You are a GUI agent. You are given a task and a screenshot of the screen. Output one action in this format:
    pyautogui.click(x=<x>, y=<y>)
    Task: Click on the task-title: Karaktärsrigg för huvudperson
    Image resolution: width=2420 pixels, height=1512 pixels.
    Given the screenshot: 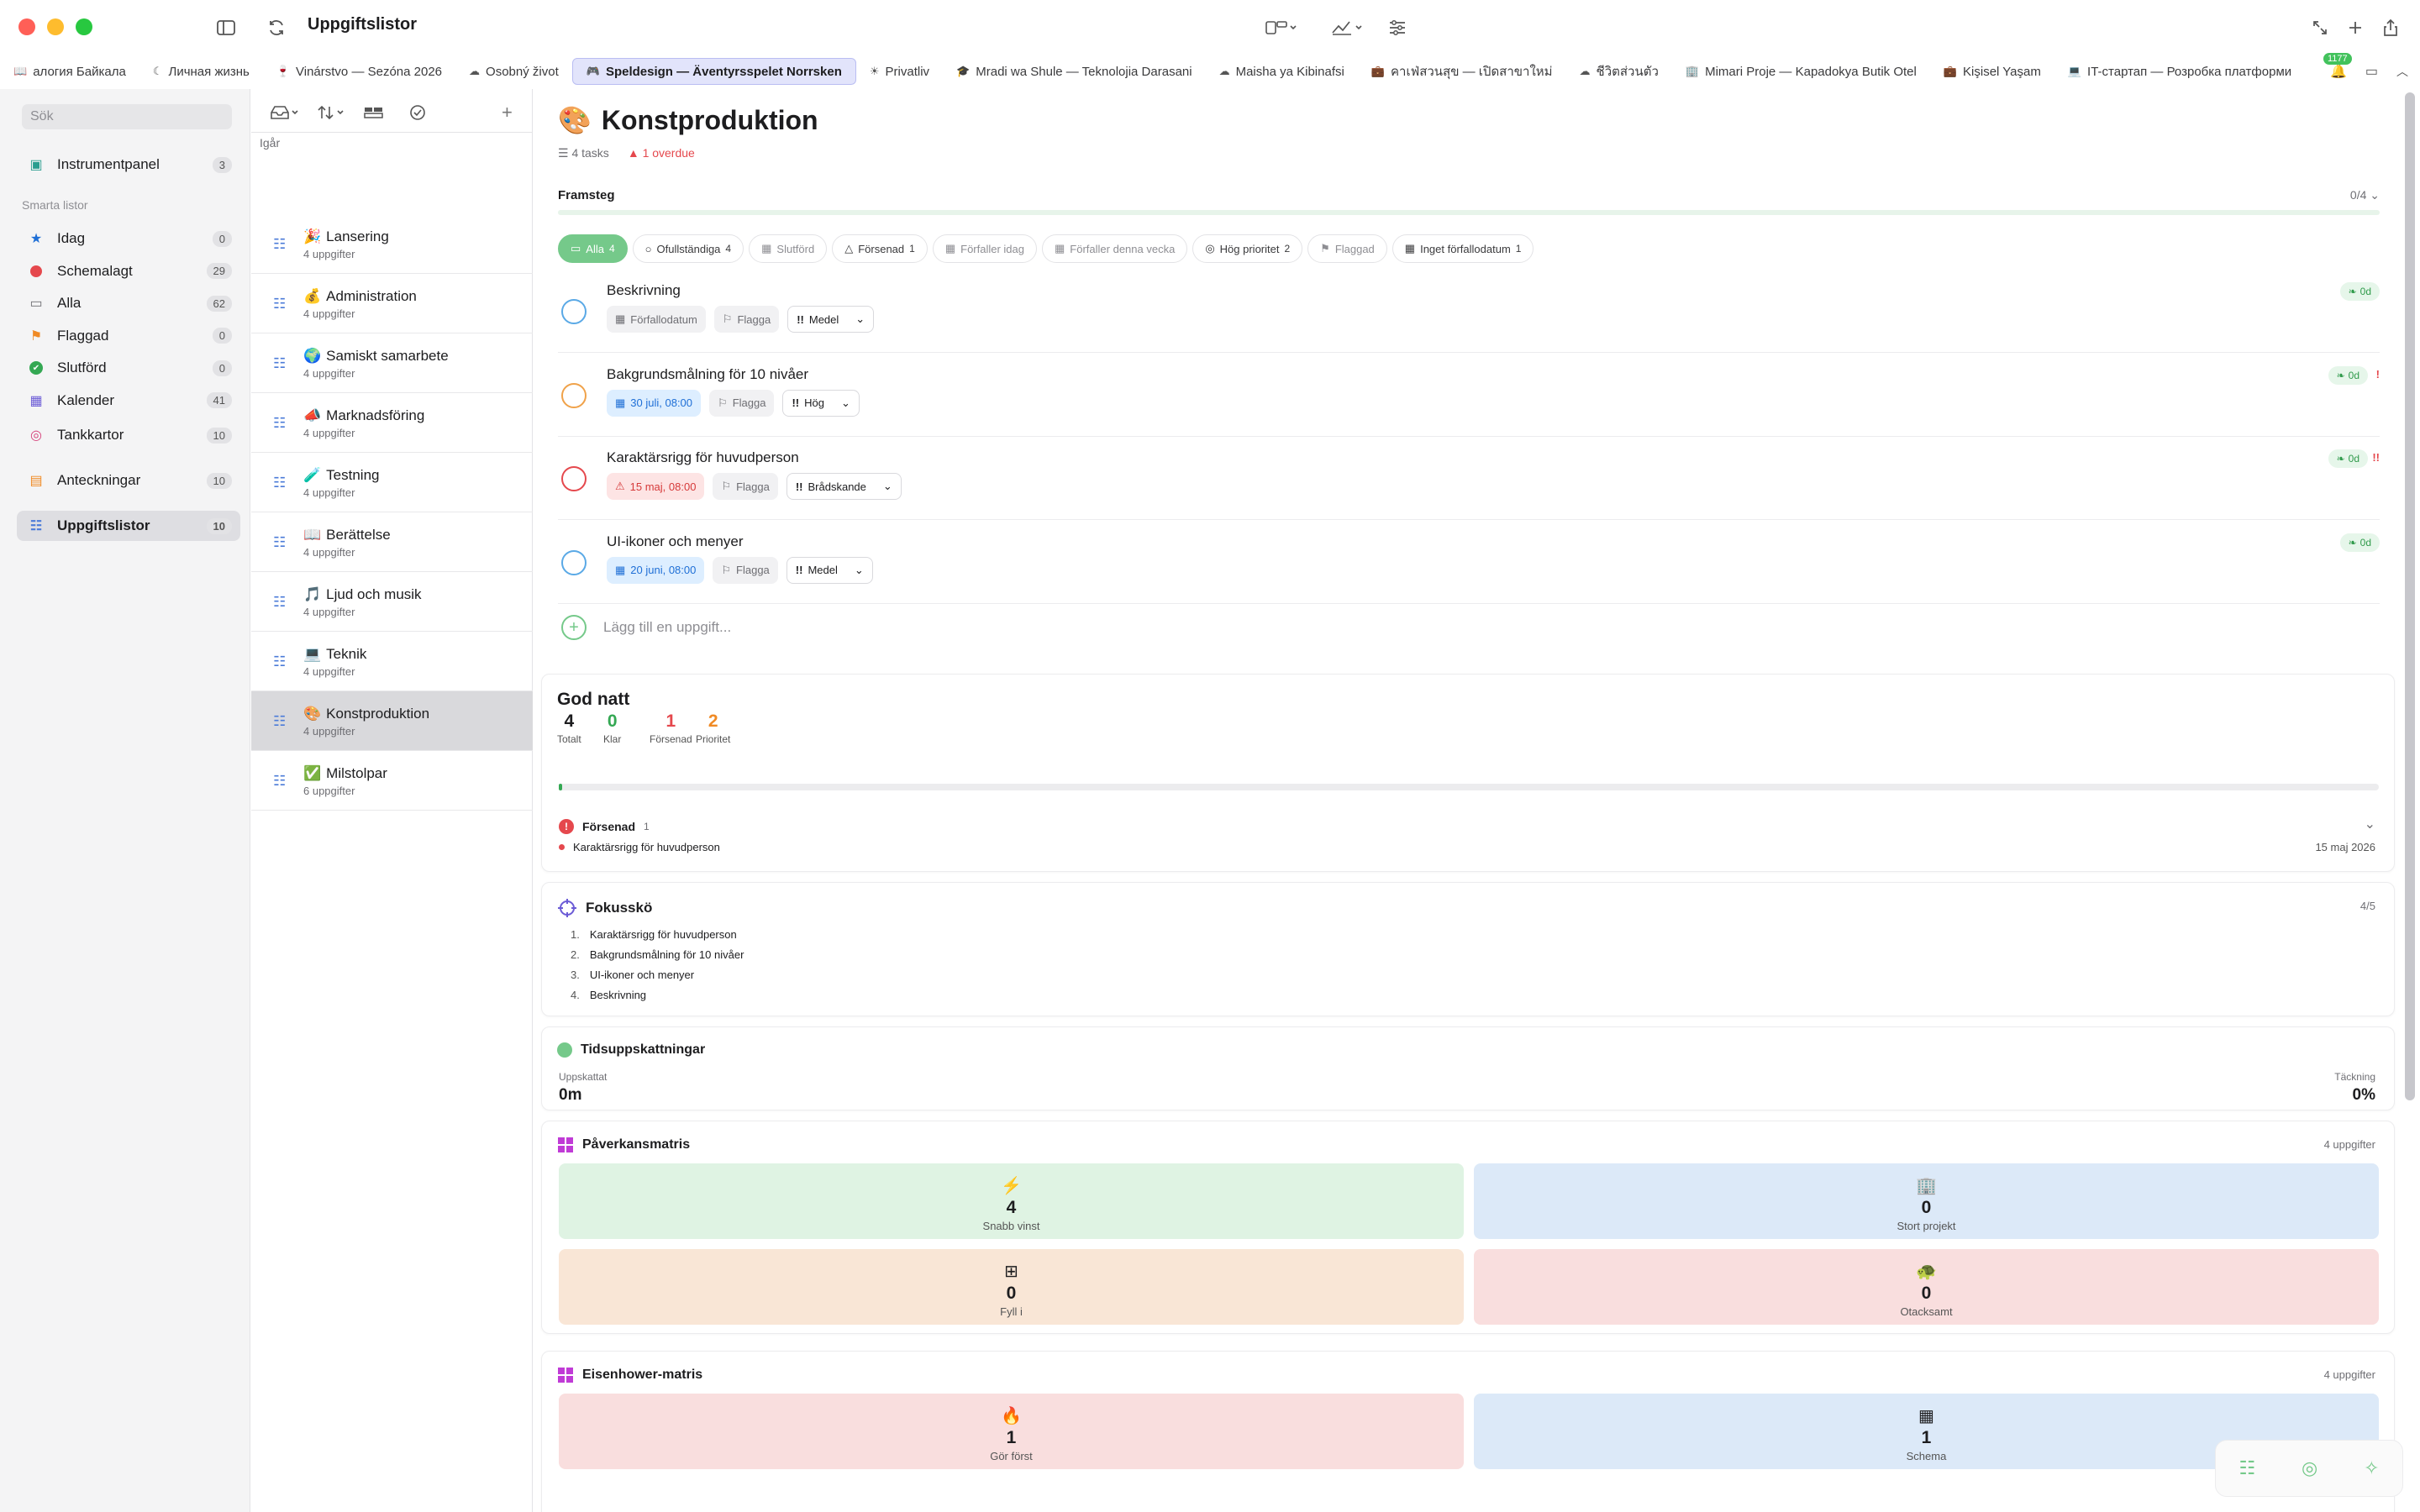 What is the action you would take?
    pyautogui.click(x=703, y=457)
    